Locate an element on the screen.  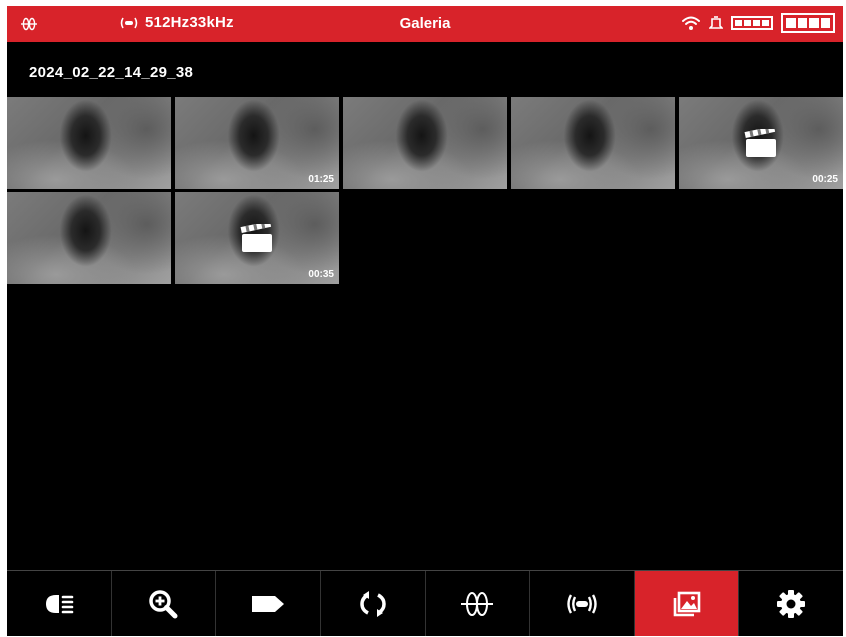
sonde-button is located at coordinates (582, 603).